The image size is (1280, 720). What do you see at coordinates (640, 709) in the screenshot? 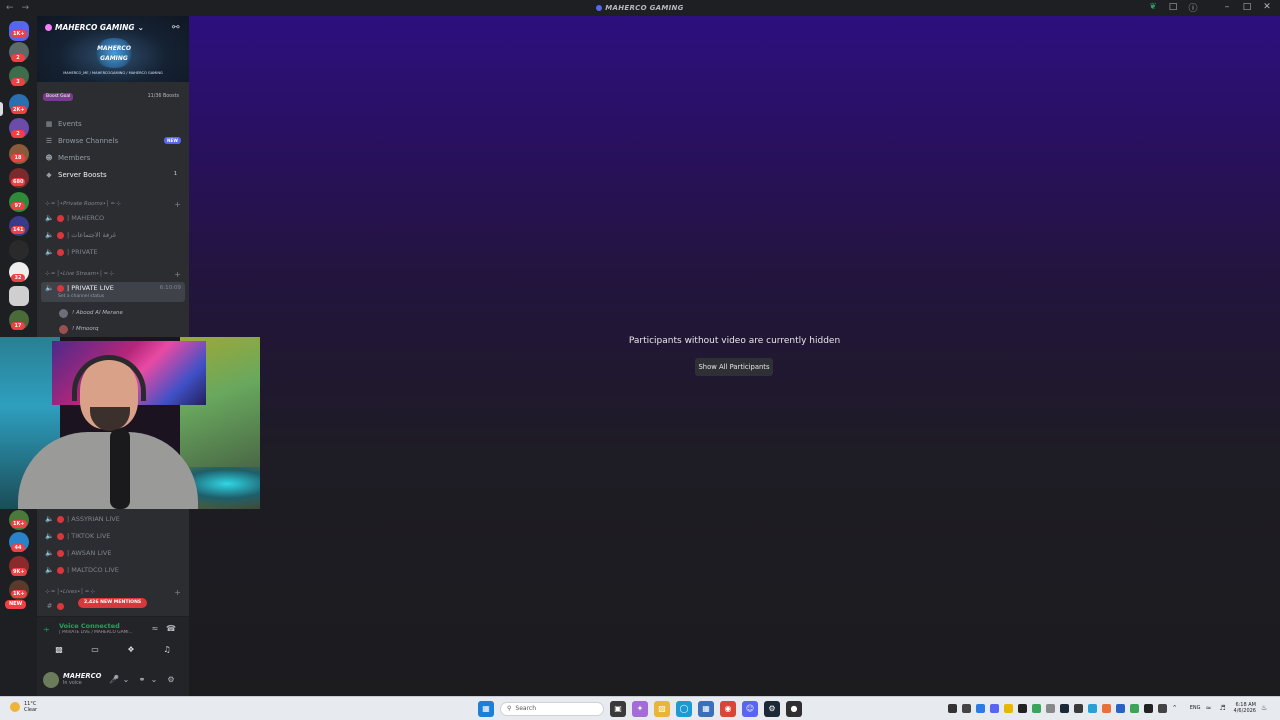
I see `copilot-icon: ✦` at bounding box center [640, 709].